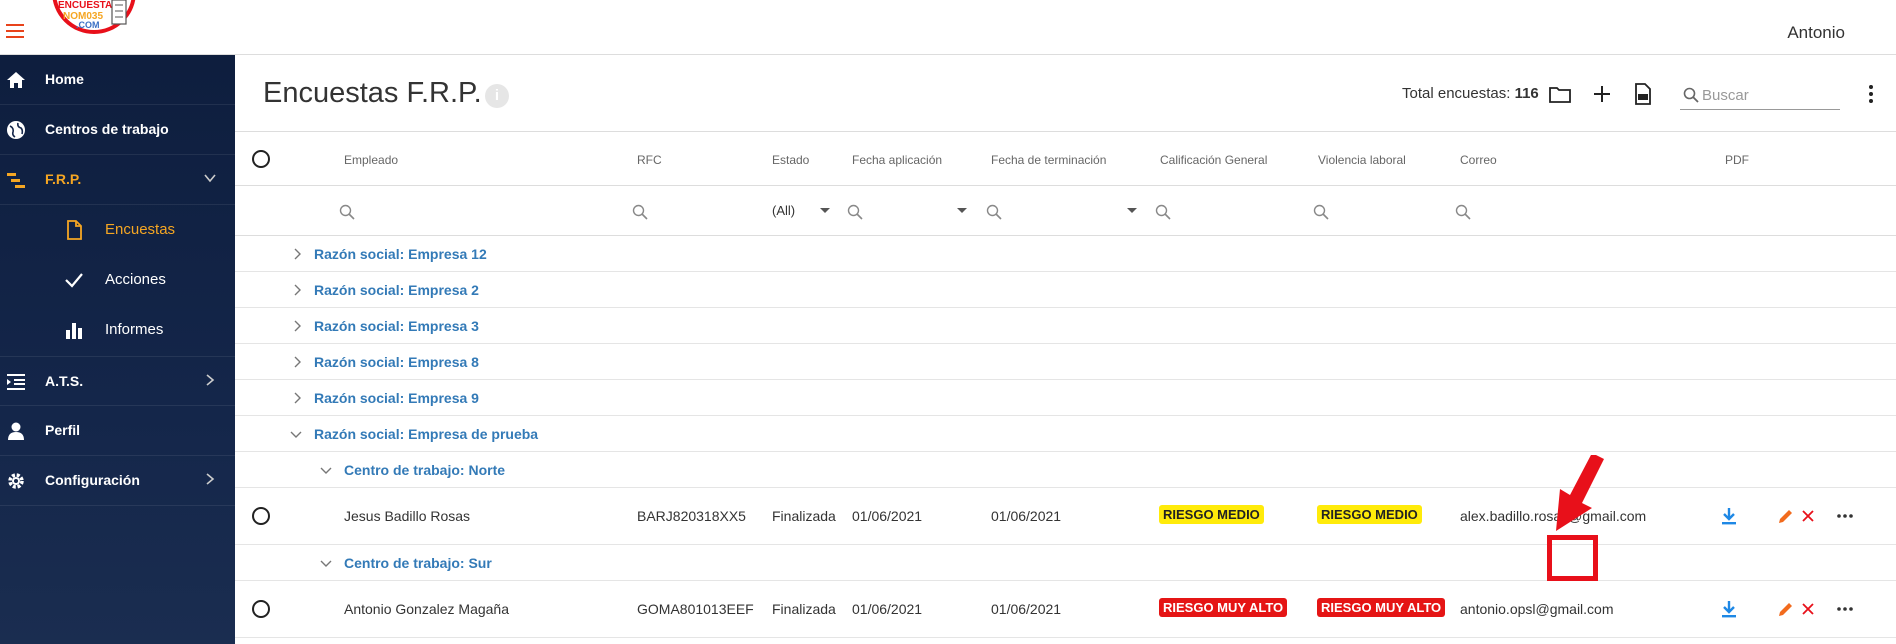 This screenshot has width=1896, height=644. What do you see at coordinates (63, 179) in the screenshot?
I see `sidebar-item-label: F.R.P.` at bounding box center [63, 179].